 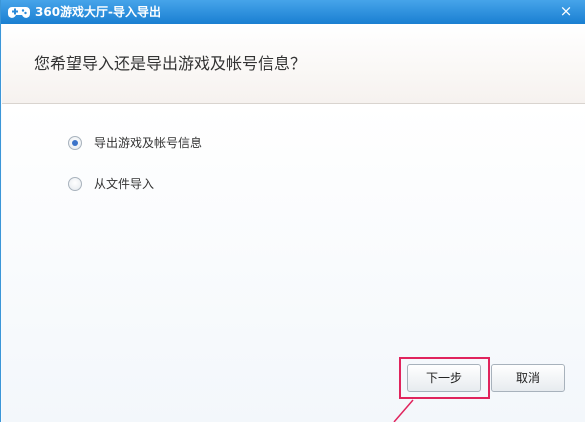 I want to click on radio-selected-dot, so click(x=75, y=143).